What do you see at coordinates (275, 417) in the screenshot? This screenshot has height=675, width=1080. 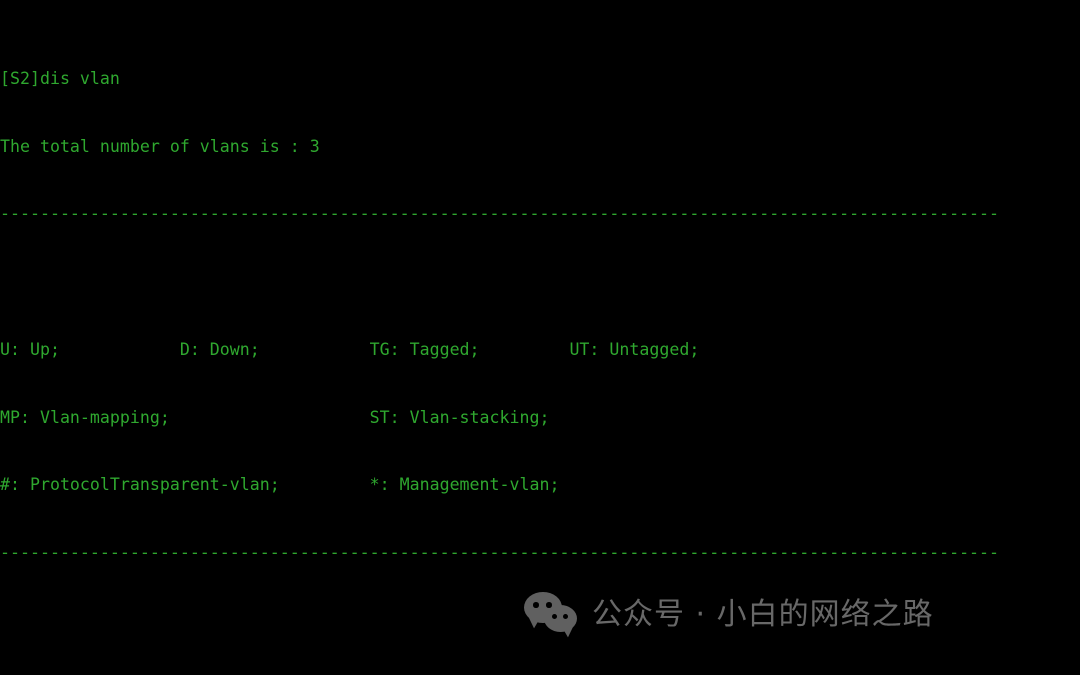 I see `legend-line-2: MP: Vlan-mapping; ST: Vlan-stacking;` at bounding box center [275, 417].